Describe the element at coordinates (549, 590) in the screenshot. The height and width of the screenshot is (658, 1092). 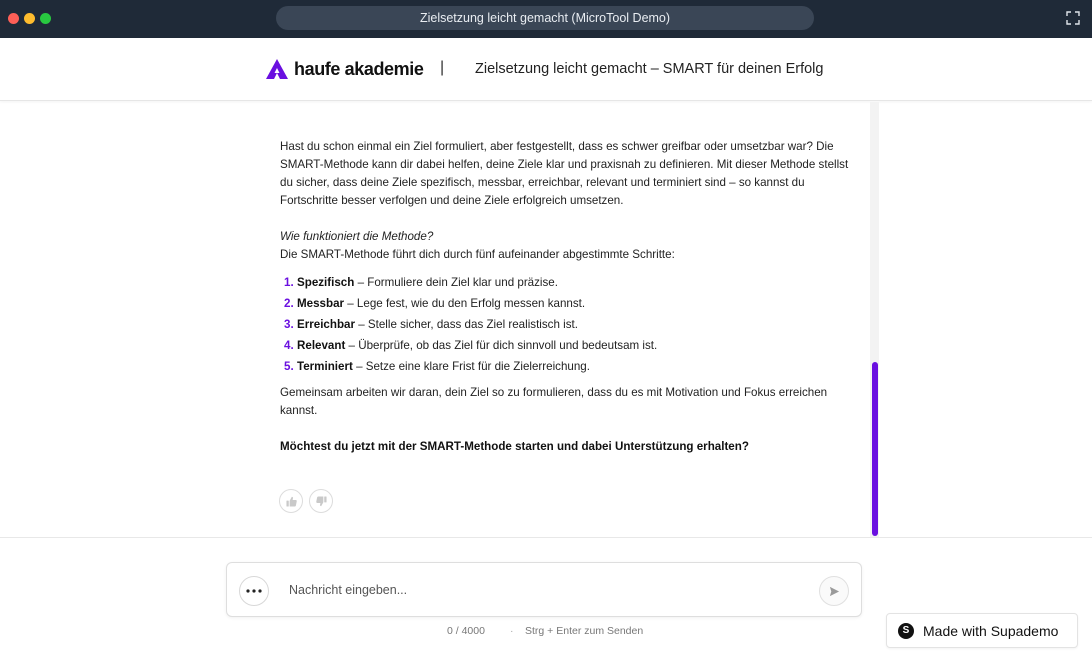
I see `message-input` at that location.